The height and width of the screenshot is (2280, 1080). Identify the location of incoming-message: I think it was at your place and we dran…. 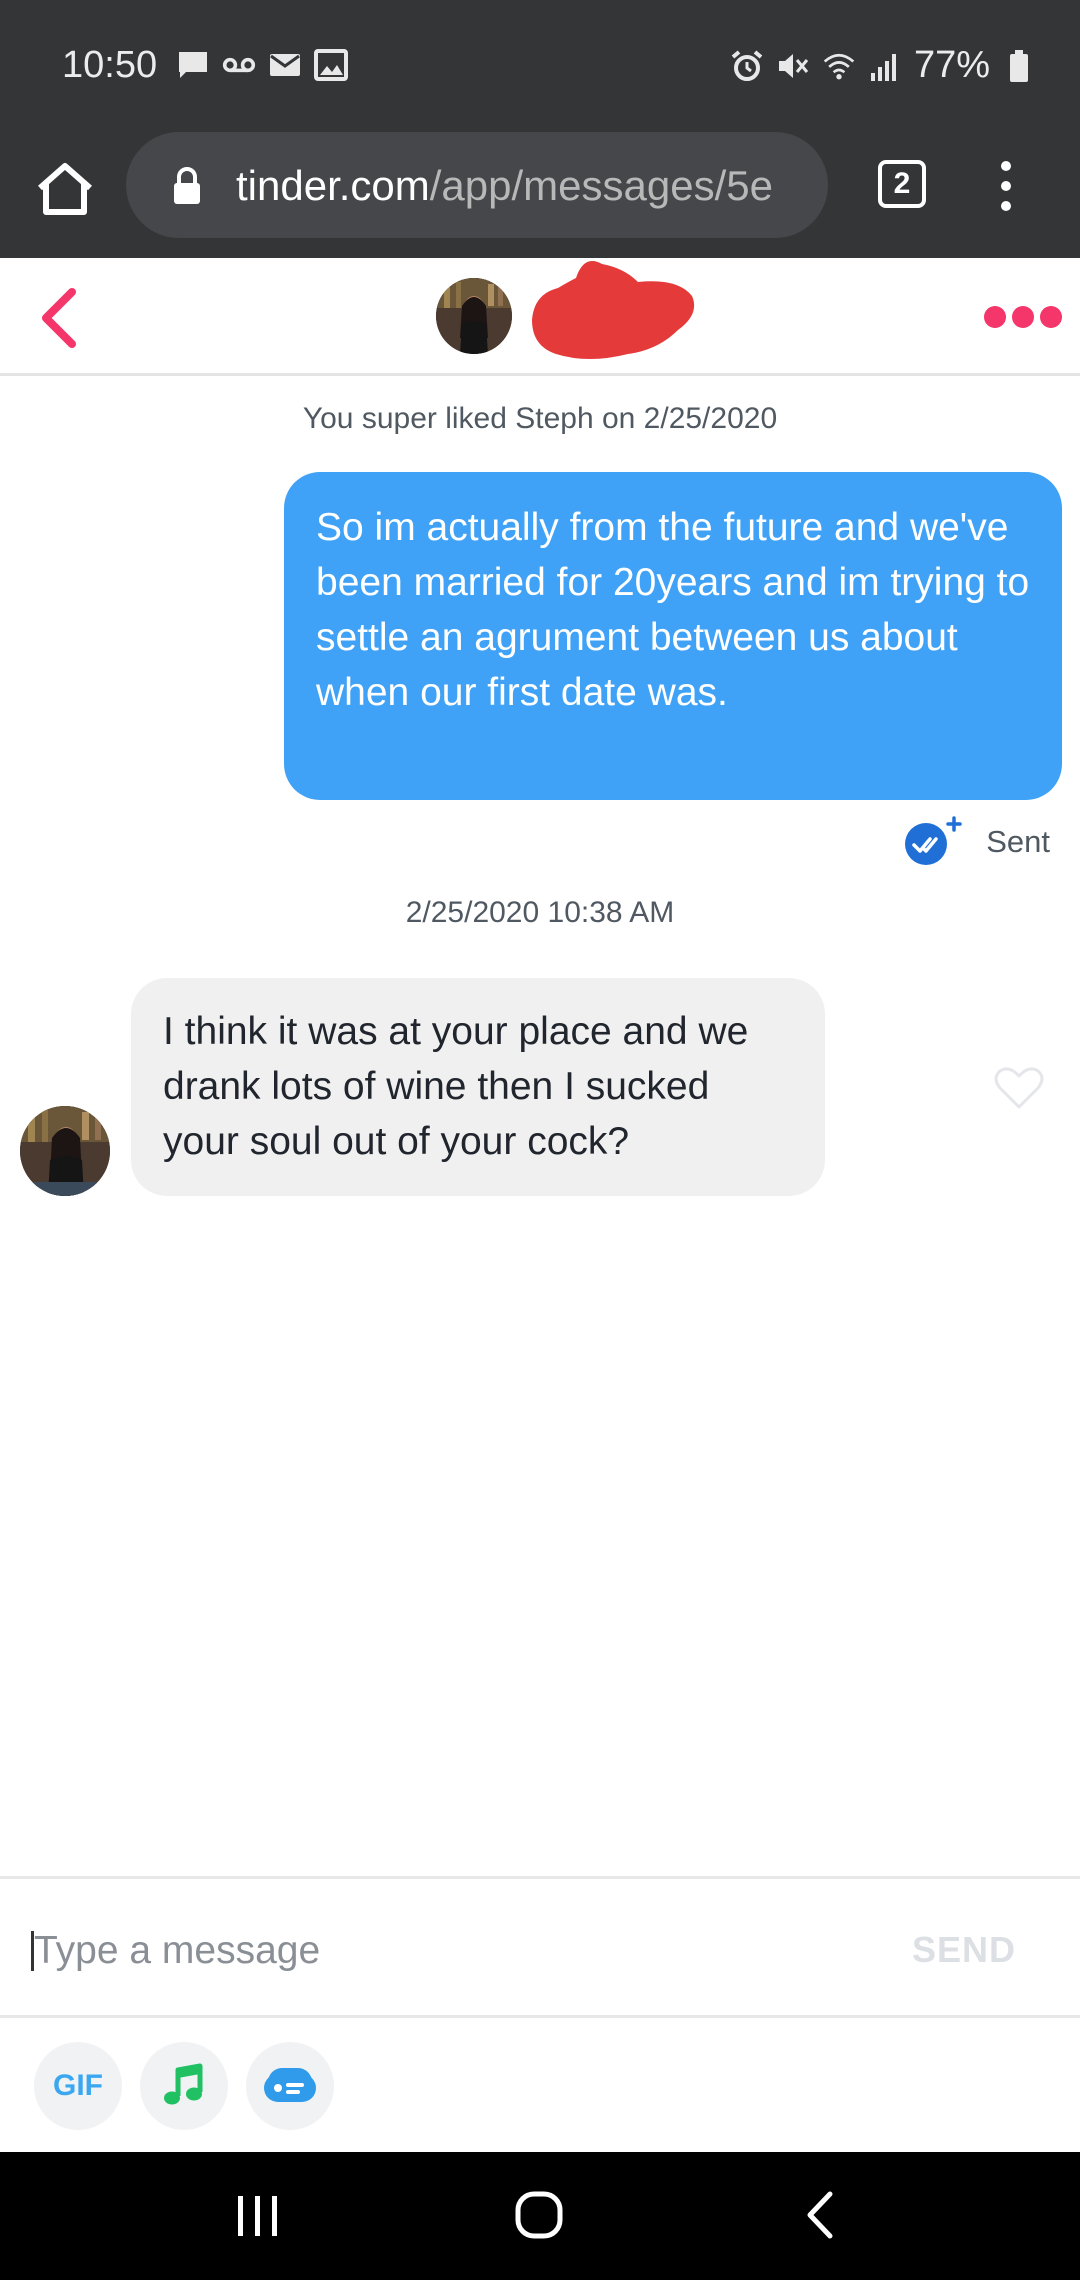
(478, 1087).